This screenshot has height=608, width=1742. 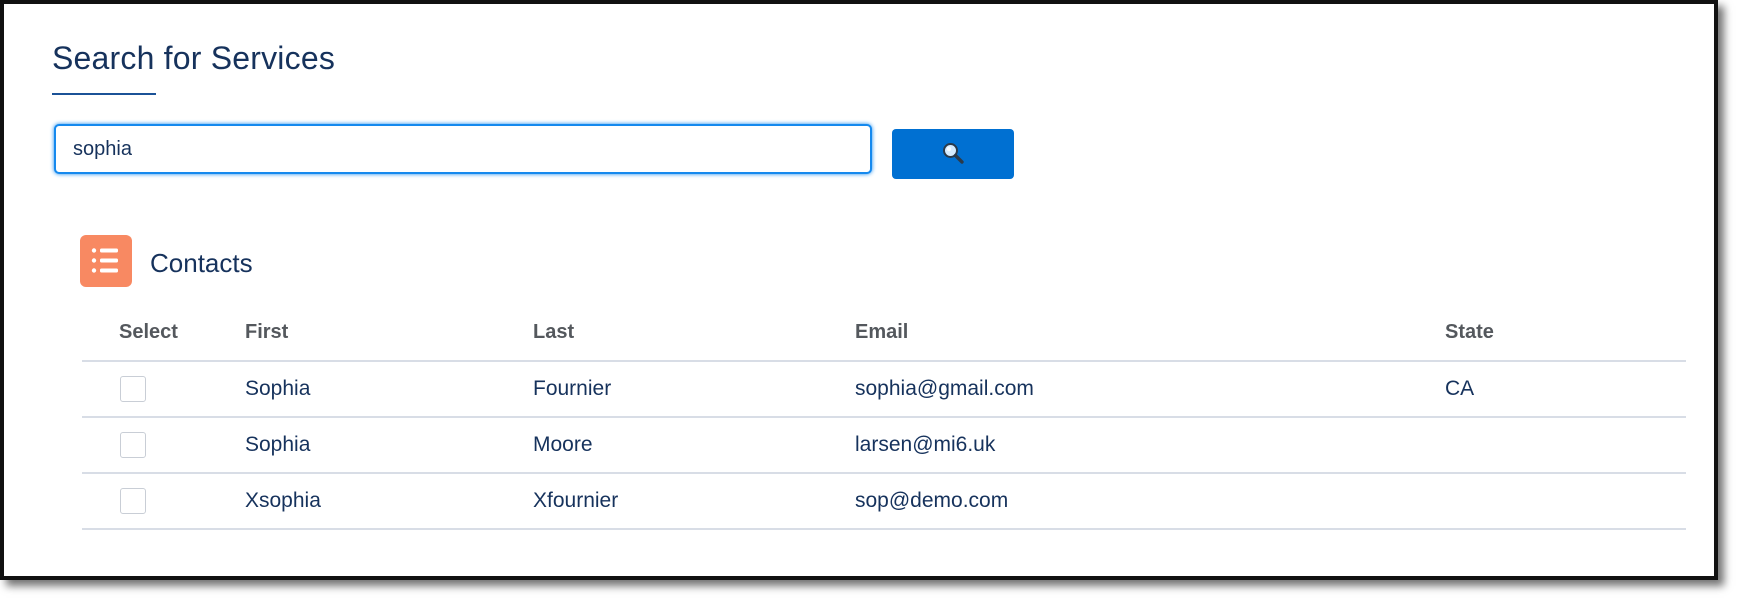 I want to click on contacts-title: Contacts, so click(x=201, y=263).